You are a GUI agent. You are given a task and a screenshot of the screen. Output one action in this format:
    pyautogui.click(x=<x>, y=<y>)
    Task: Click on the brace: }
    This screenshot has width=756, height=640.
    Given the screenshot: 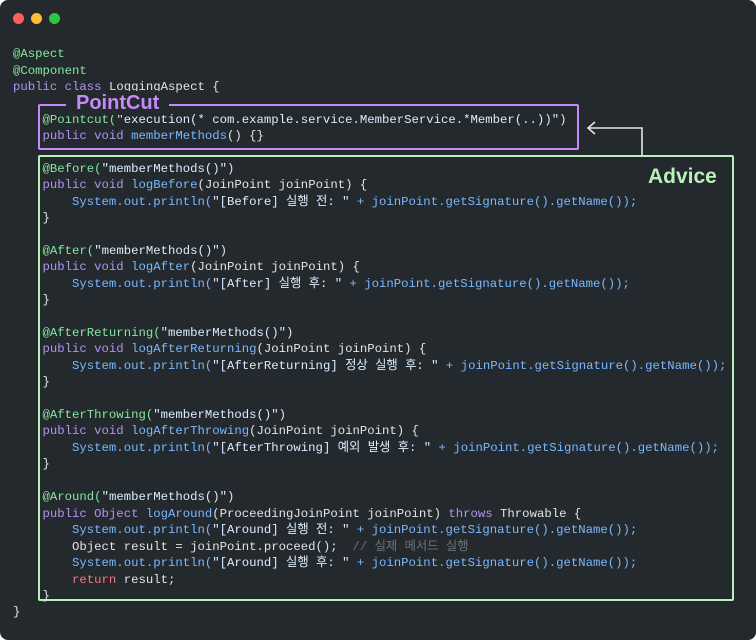 What is the action you would take?
    pyautogui.click(x=17, y=612)
    